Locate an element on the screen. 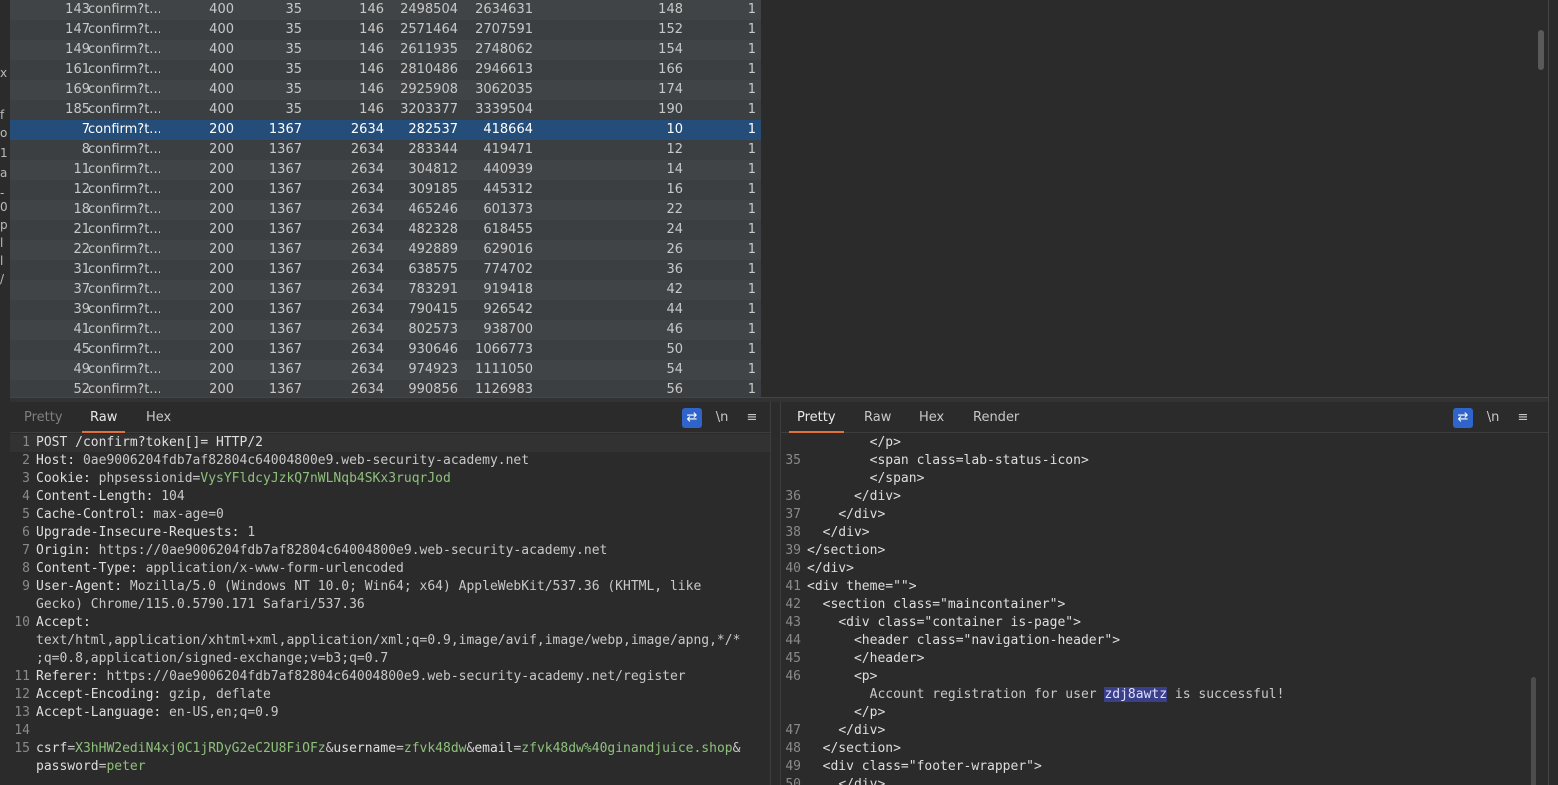 The height and width of the screenshot is (785, 1558). code-line: 42 <section class="maincontainer"> is located at coordinates (1164, 605).